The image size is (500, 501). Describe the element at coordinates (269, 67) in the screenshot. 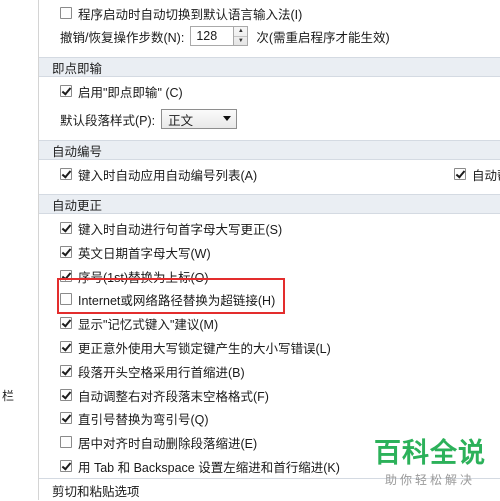

I see `section-header-click-type: 即点即输` at that location.